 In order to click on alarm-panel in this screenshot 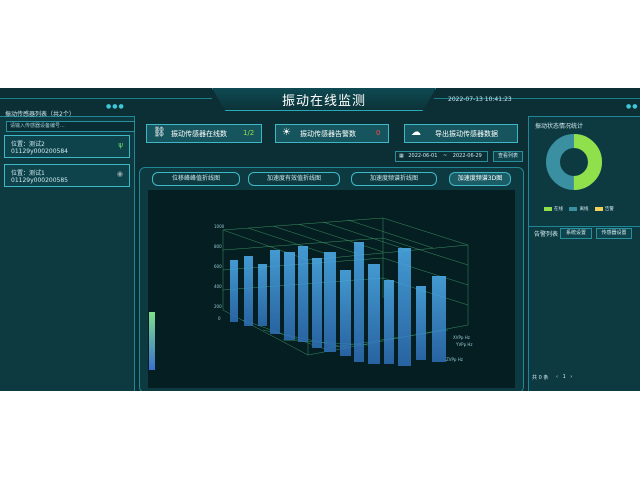, I will do `click(584, 308)`.